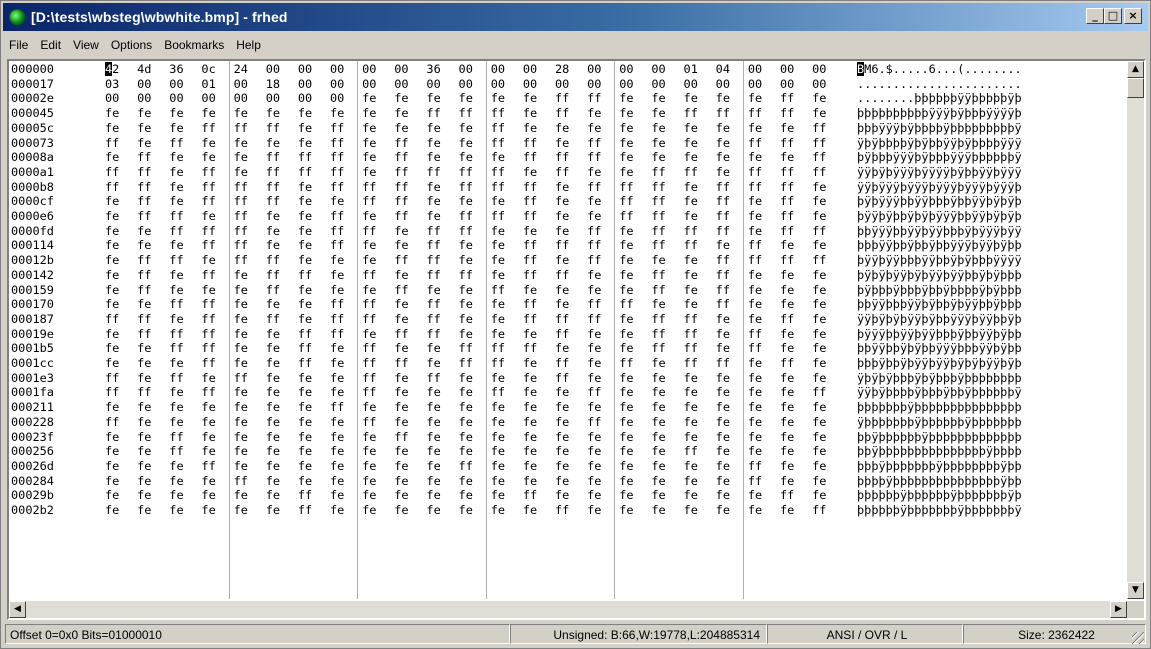 The image size is (1151, 649). Describe the element at coordinates (248, 45) in the screenshot. I see `menu-help: Help` at that location.